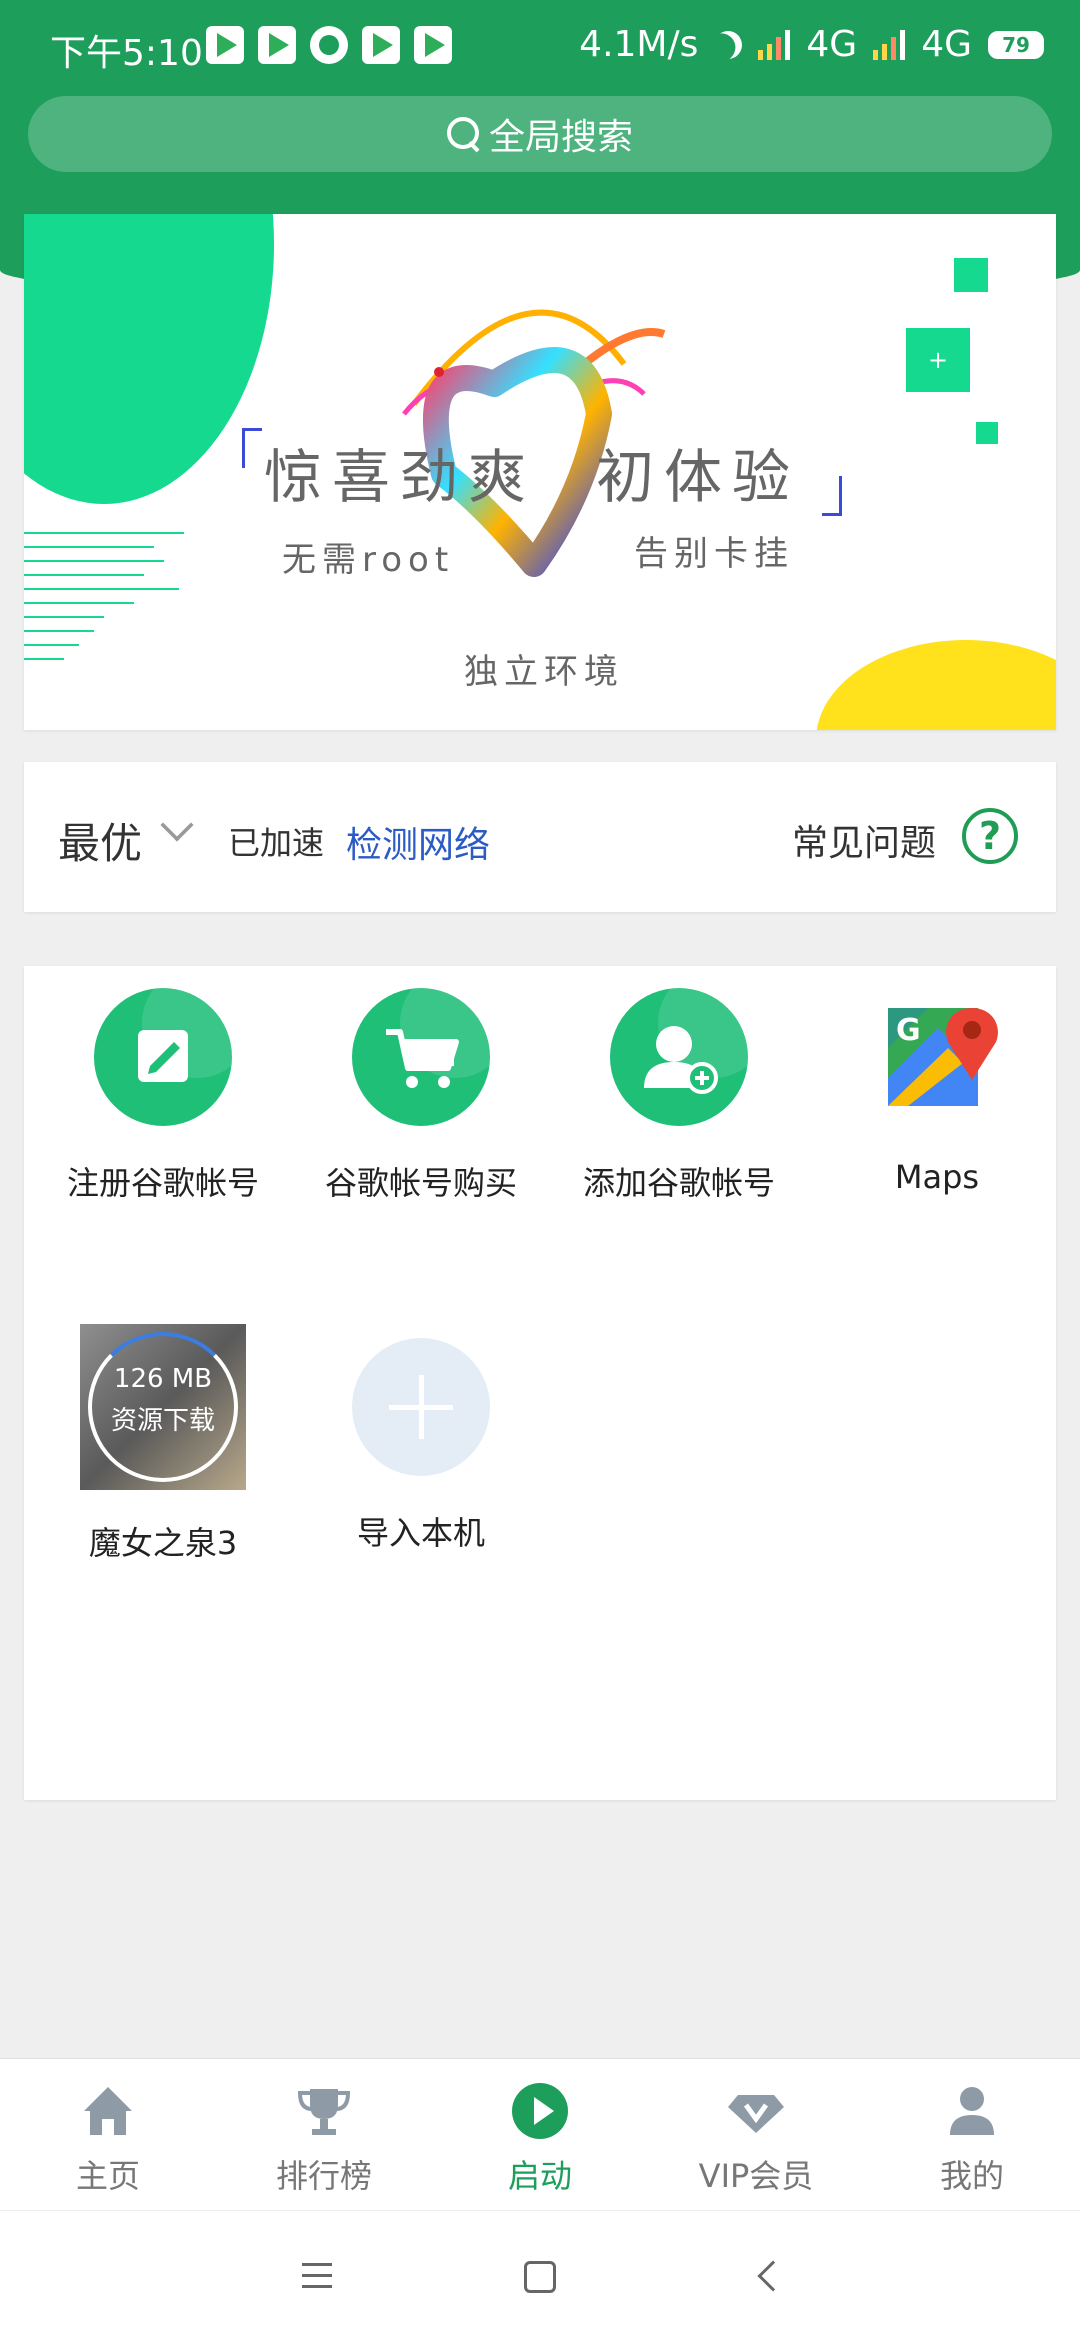 The width and height of the screenshot is (1080, 2340). I want to click on do-not-disturb-icon, so click(728, 45).